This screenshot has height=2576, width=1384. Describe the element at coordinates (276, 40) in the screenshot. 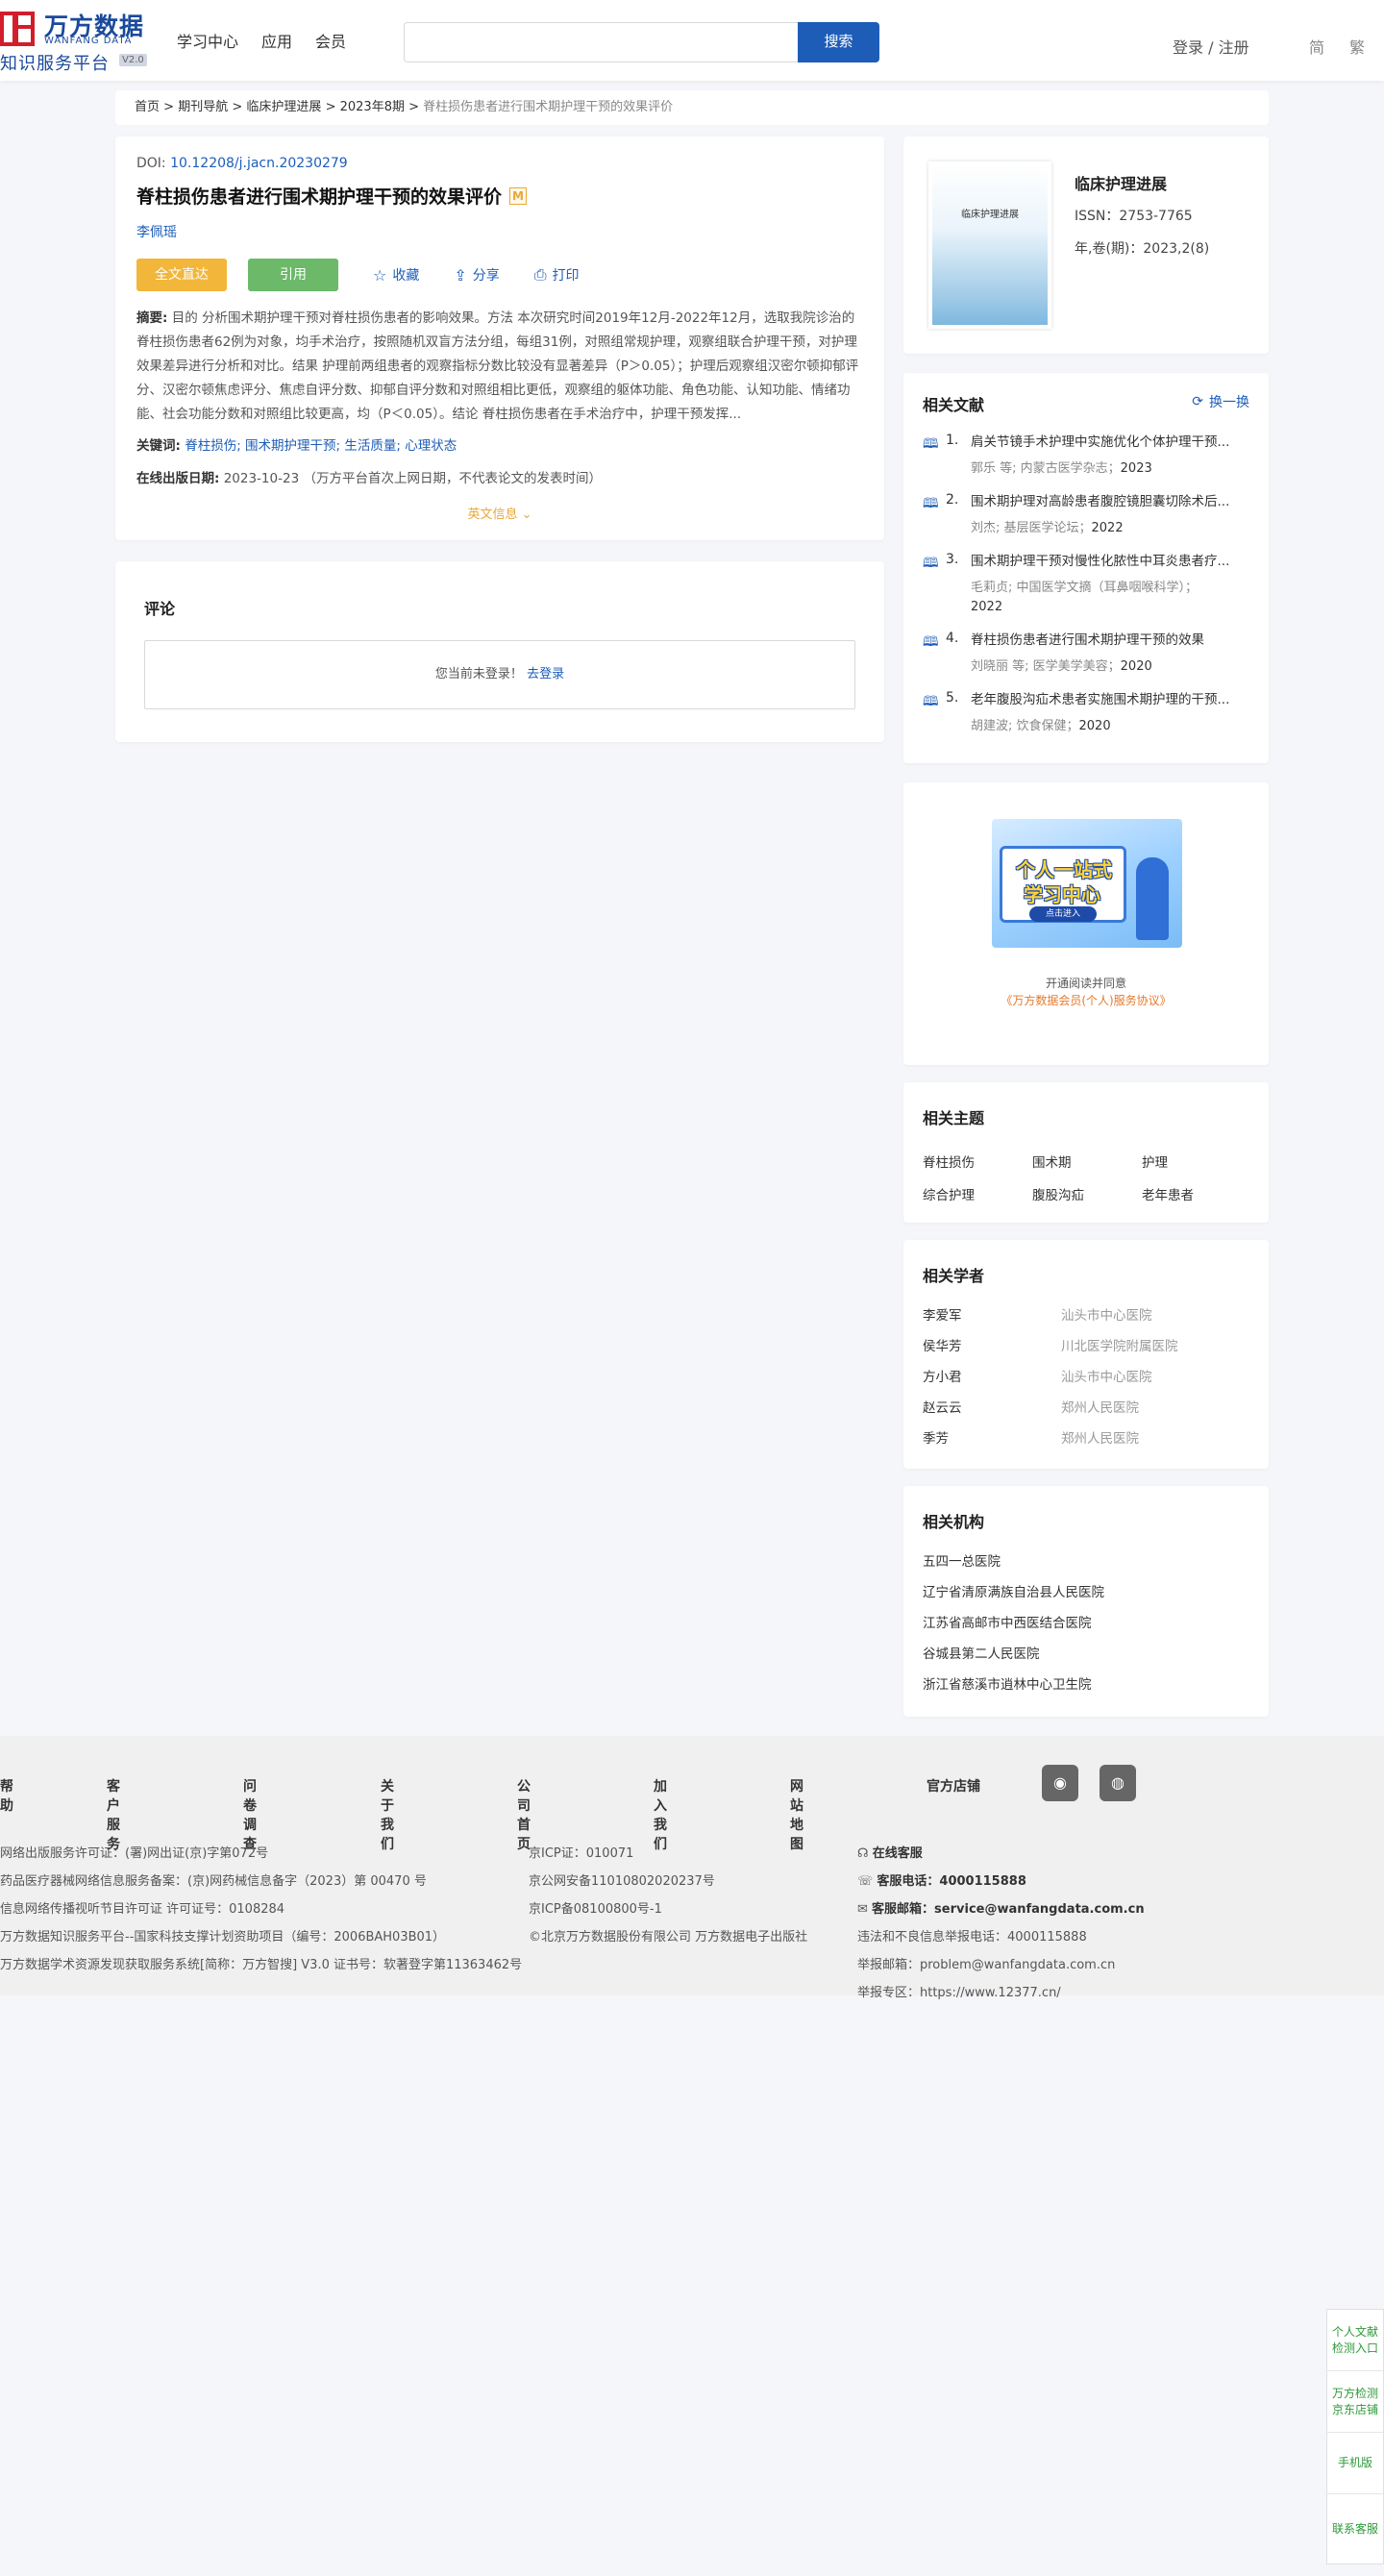

I see `nav-apps: 应用` at that location.